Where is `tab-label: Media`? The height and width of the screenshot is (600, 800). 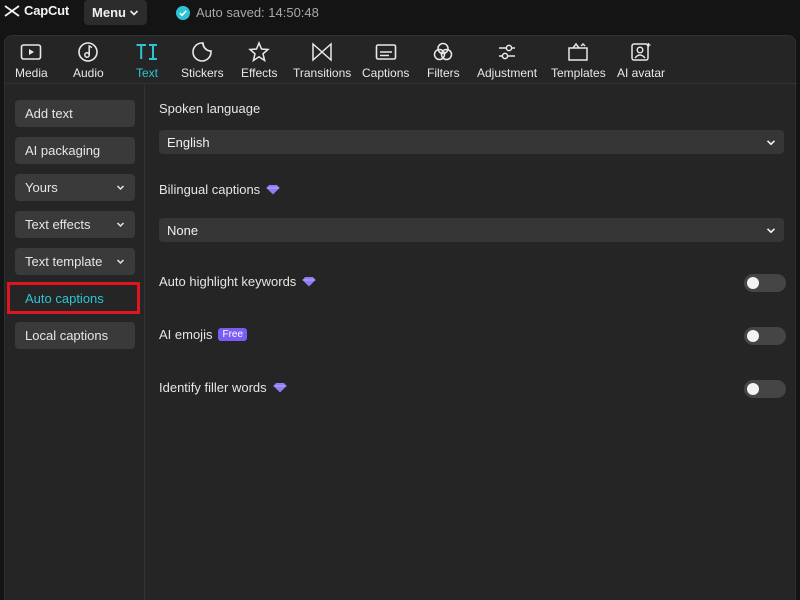 tab-label: Media is located at coordinates (31, 73).